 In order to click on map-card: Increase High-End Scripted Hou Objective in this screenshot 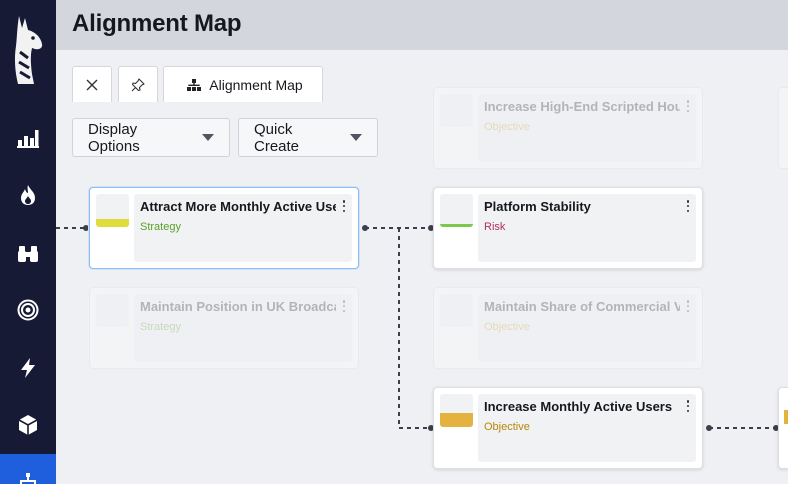, I will do `click(568, 128)`.